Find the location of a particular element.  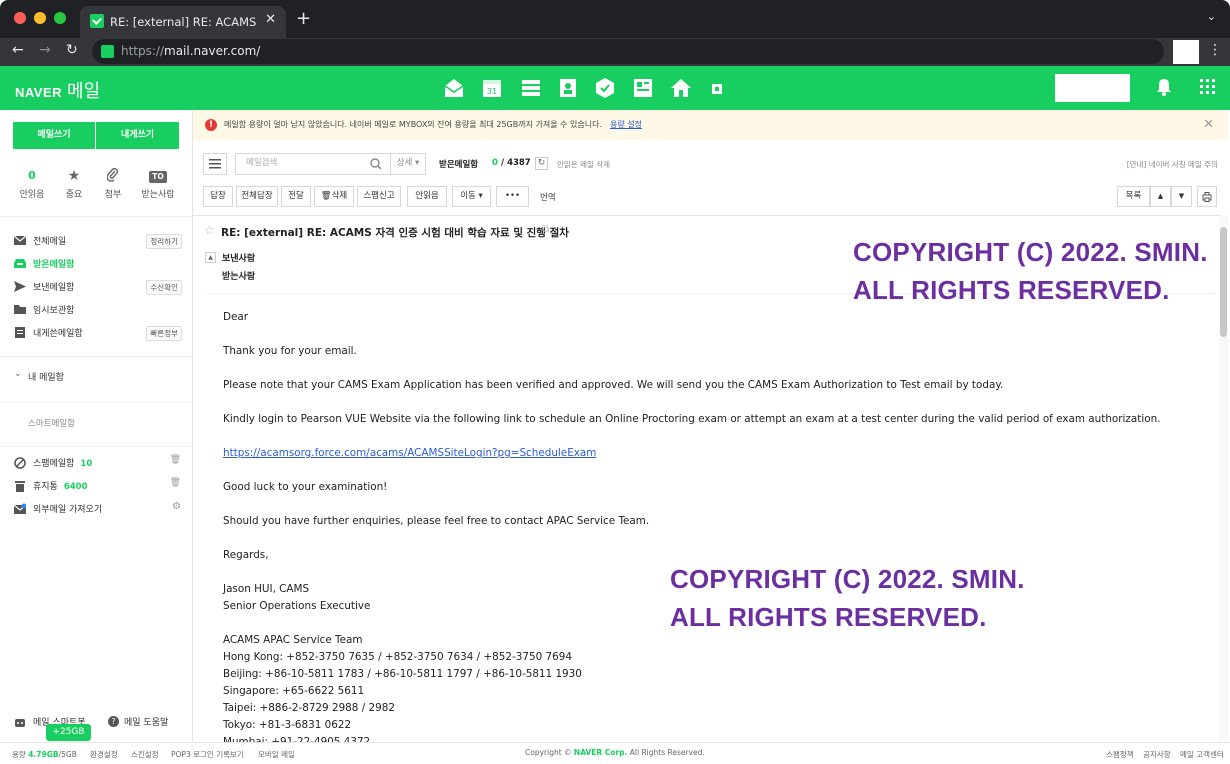

browser-menu-icon: ⋮ is located at coordinates (1215, 50).